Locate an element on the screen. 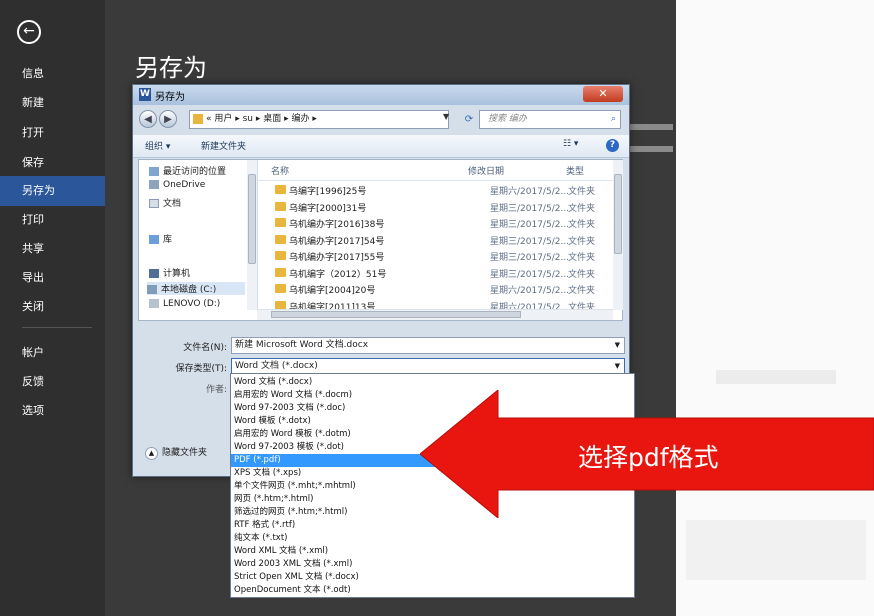 The width and height of the screenshot is (874, 616). sidebar-item: 打开 is located at coordinates (52, 133).